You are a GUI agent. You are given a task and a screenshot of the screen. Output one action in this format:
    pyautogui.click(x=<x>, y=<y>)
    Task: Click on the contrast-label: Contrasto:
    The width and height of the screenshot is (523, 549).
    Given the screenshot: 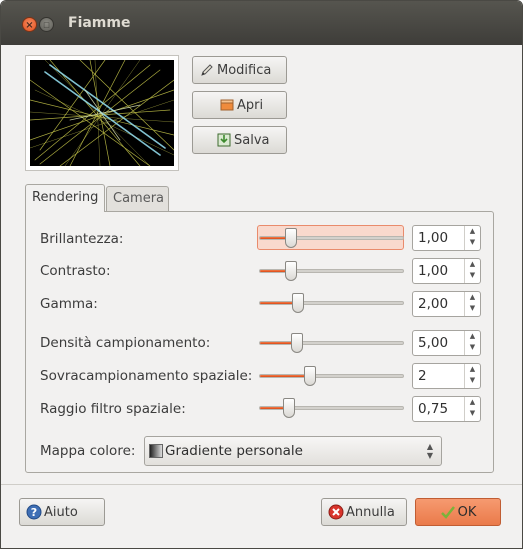 What is the action you would take?
    pyautogui.click(x=75, y=271)
    